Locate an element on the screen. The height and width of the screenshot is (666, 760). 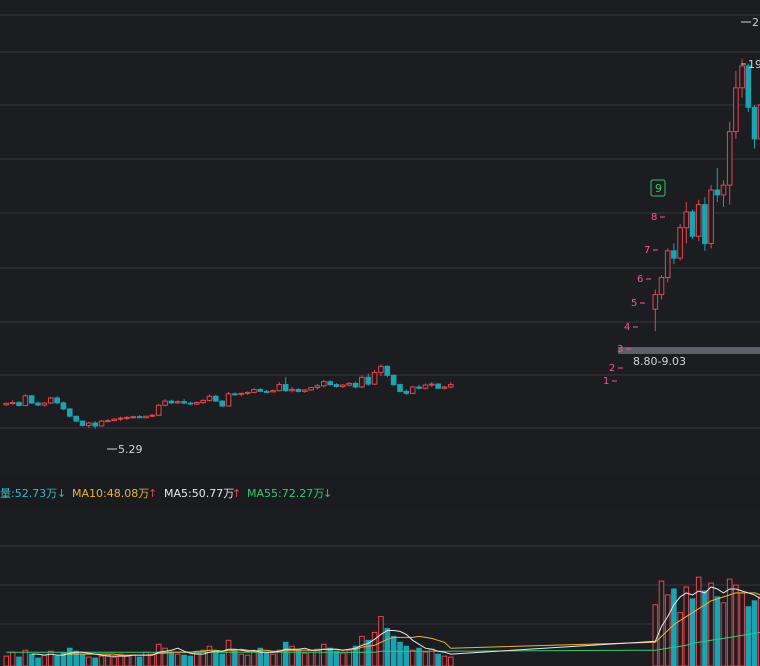
volume-legend-ma5: MA5:50.77万 is located at coordinates (199, 493).